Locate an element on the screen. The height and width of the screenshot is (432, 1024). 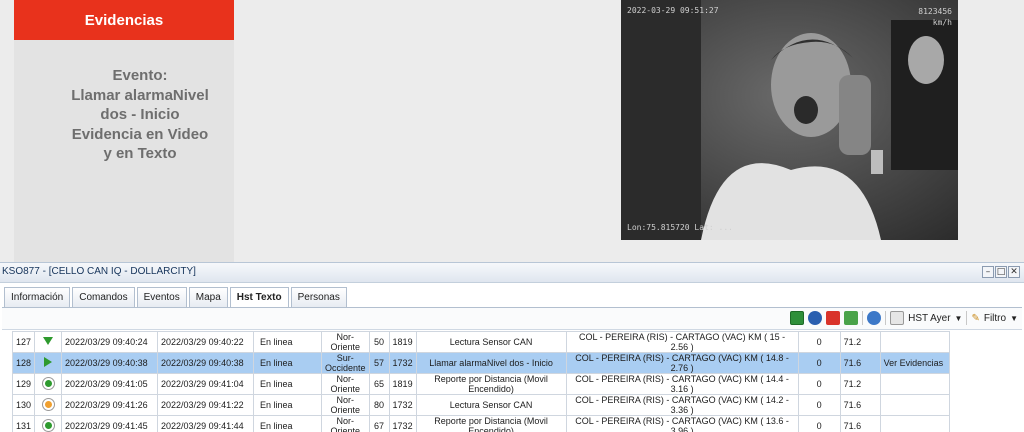
globe-icon is located at coordinates (815, 318).